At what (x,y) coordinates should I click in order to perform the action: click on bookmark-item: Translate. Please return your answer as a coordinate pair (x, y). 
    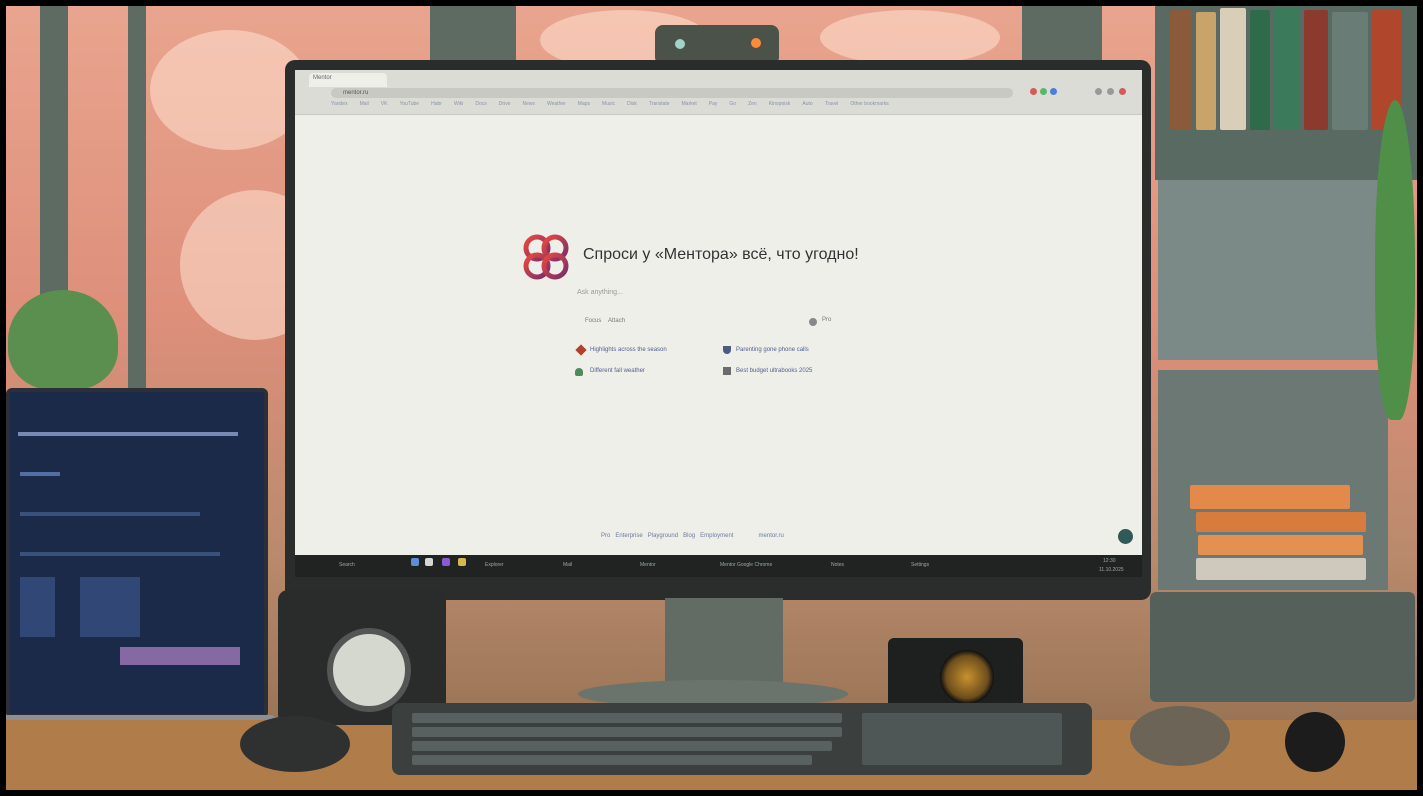
    Looking at the image, I should click on (659, 104).